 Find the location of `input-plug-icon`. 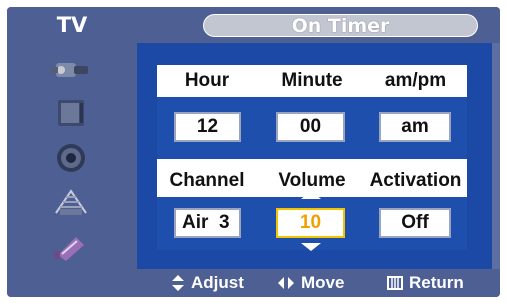

input-plug-icon is located at coordinates (71, 70).